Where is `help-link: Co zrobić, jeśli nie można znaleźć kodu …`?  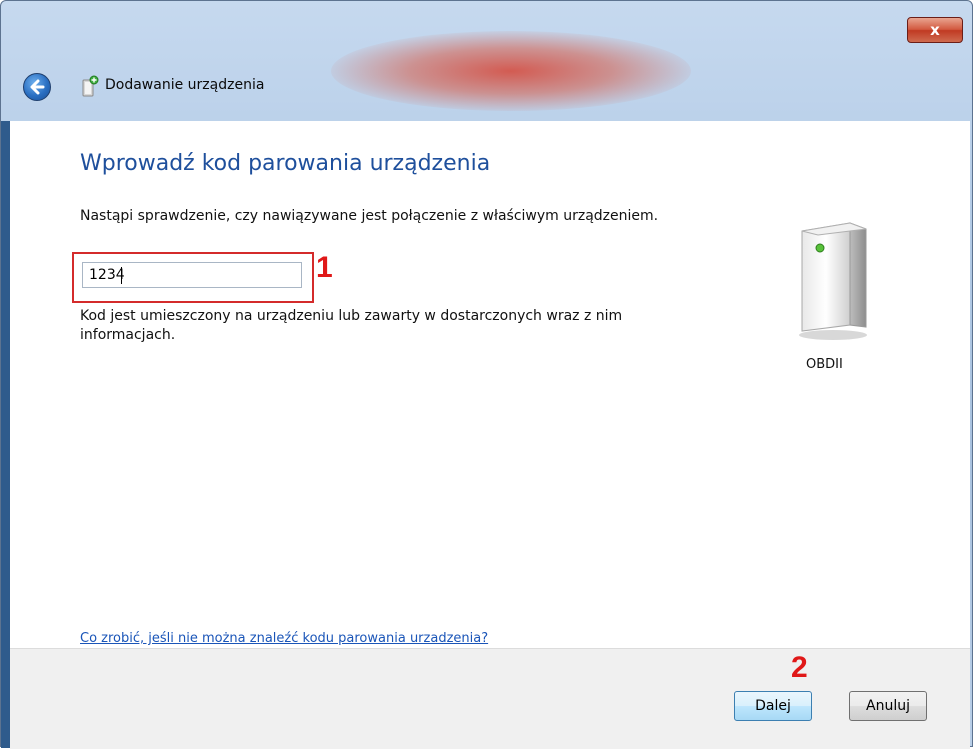
help-link: Co zrobić, jeśli nie można znaleźć kodu … is located at coordinates (284, 638).